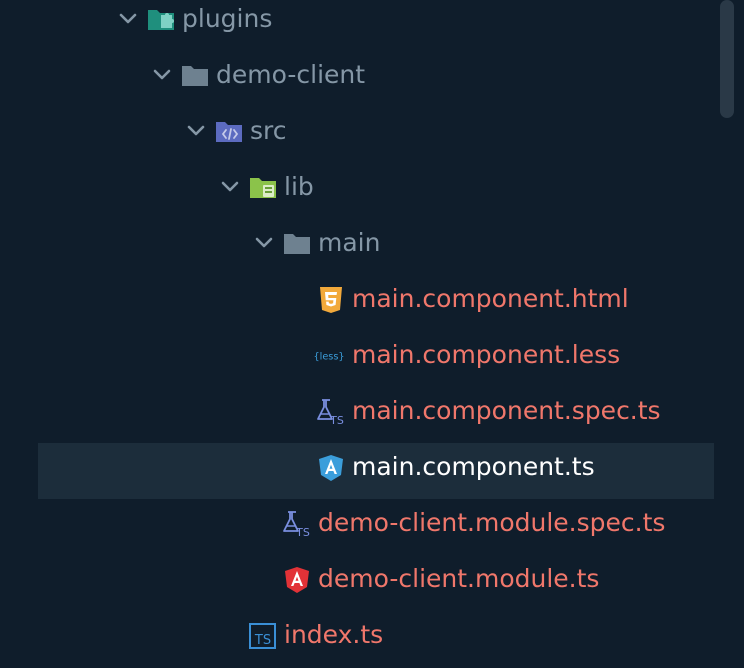 The height and width of the screenshot is (668, 744). Describe the element at coordinates (357, 135) in the screenshot. I see `tree-item-src: src` at that location.